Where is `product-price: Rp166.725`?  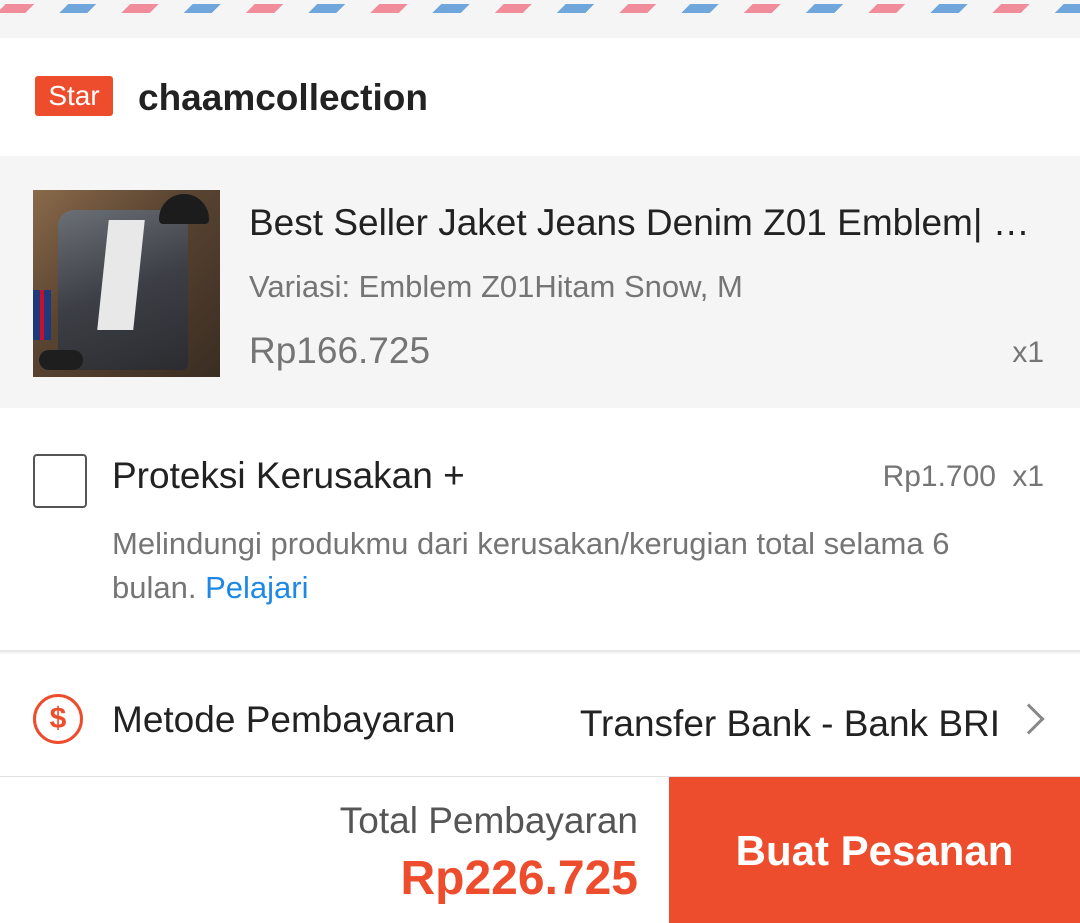 product-price: Rp166.725 is located at coordinates (340, 350).